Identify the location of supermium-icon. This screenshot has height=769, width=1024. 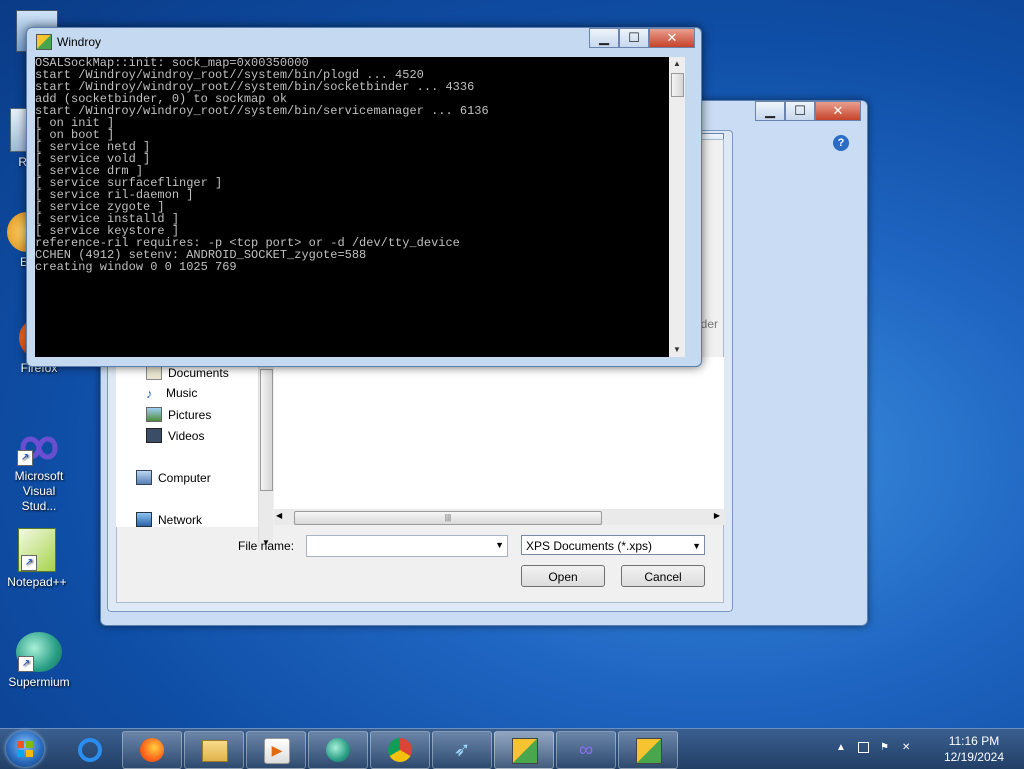
(338, 750).